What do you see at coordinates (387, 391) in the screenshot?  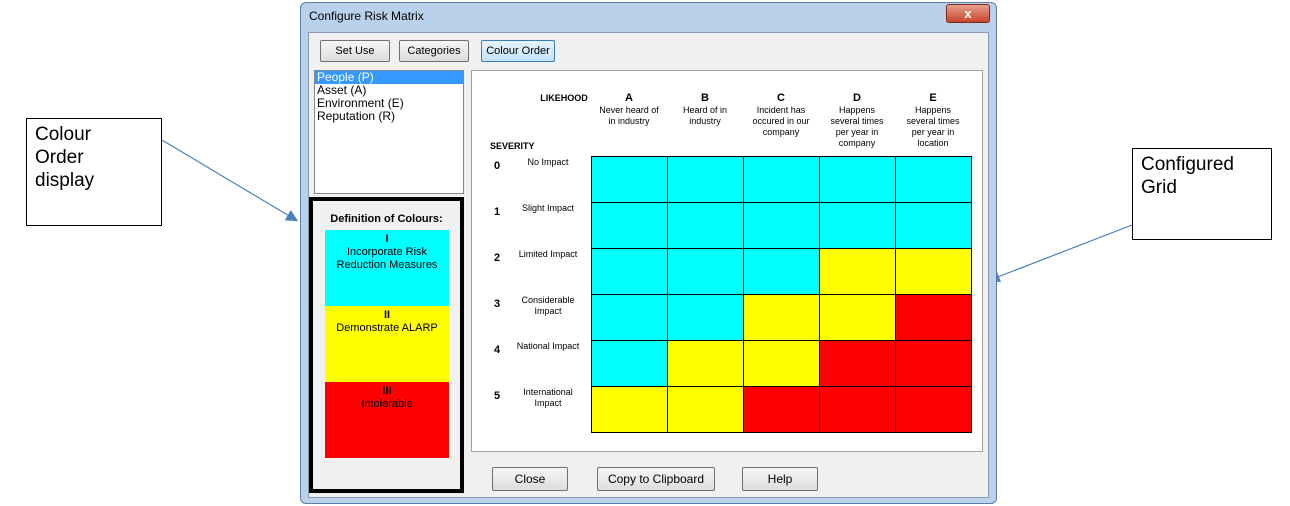 I see `legend-item-iii-numeral: III` at bounding box center [387, 391].